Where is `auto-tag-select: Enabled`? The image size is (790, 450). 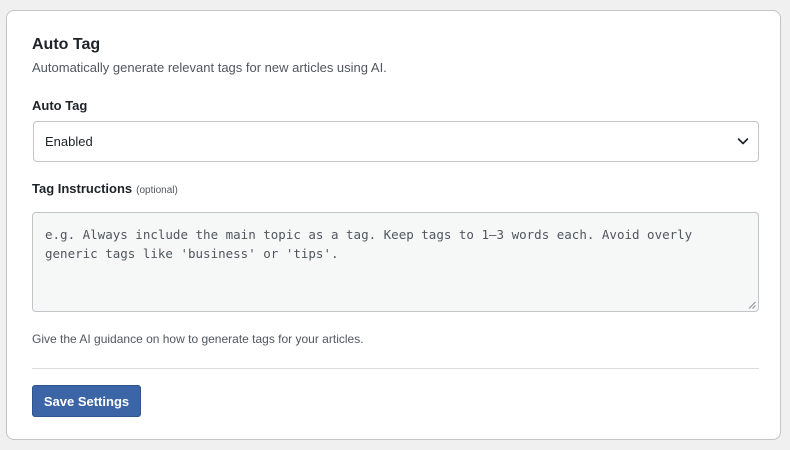 auto-tag-select: Enabled is located at coordinates (396, 141).